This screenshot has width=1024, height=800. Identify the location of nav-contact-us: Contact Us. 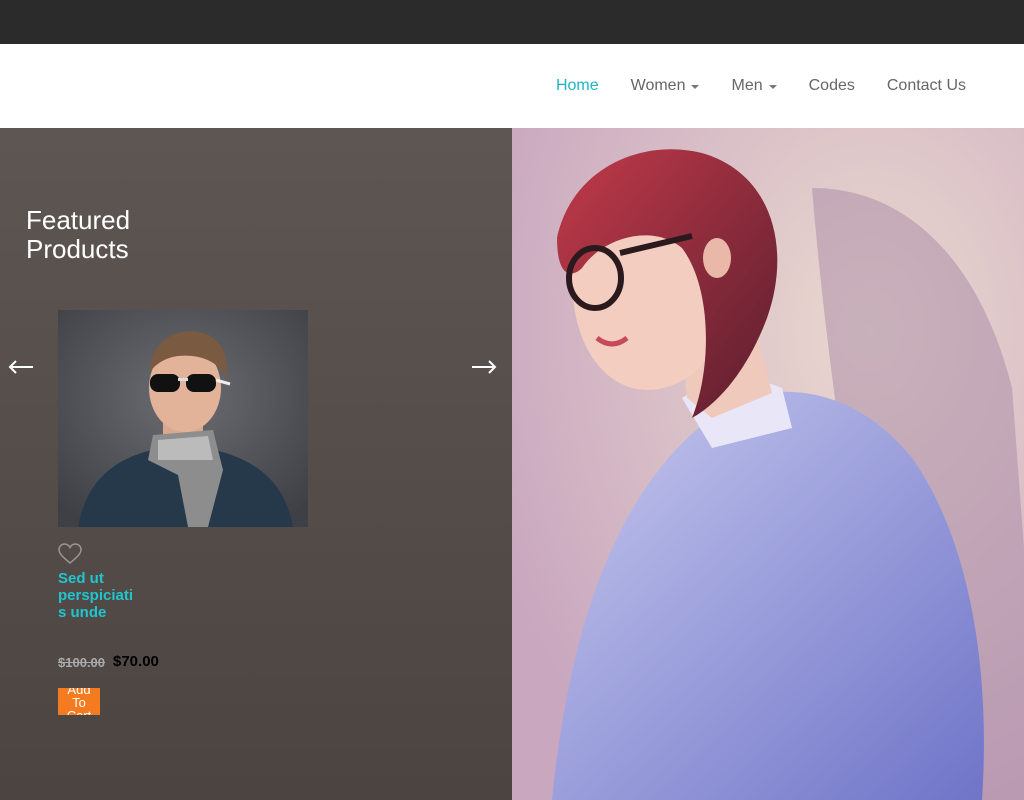
(926, 86).